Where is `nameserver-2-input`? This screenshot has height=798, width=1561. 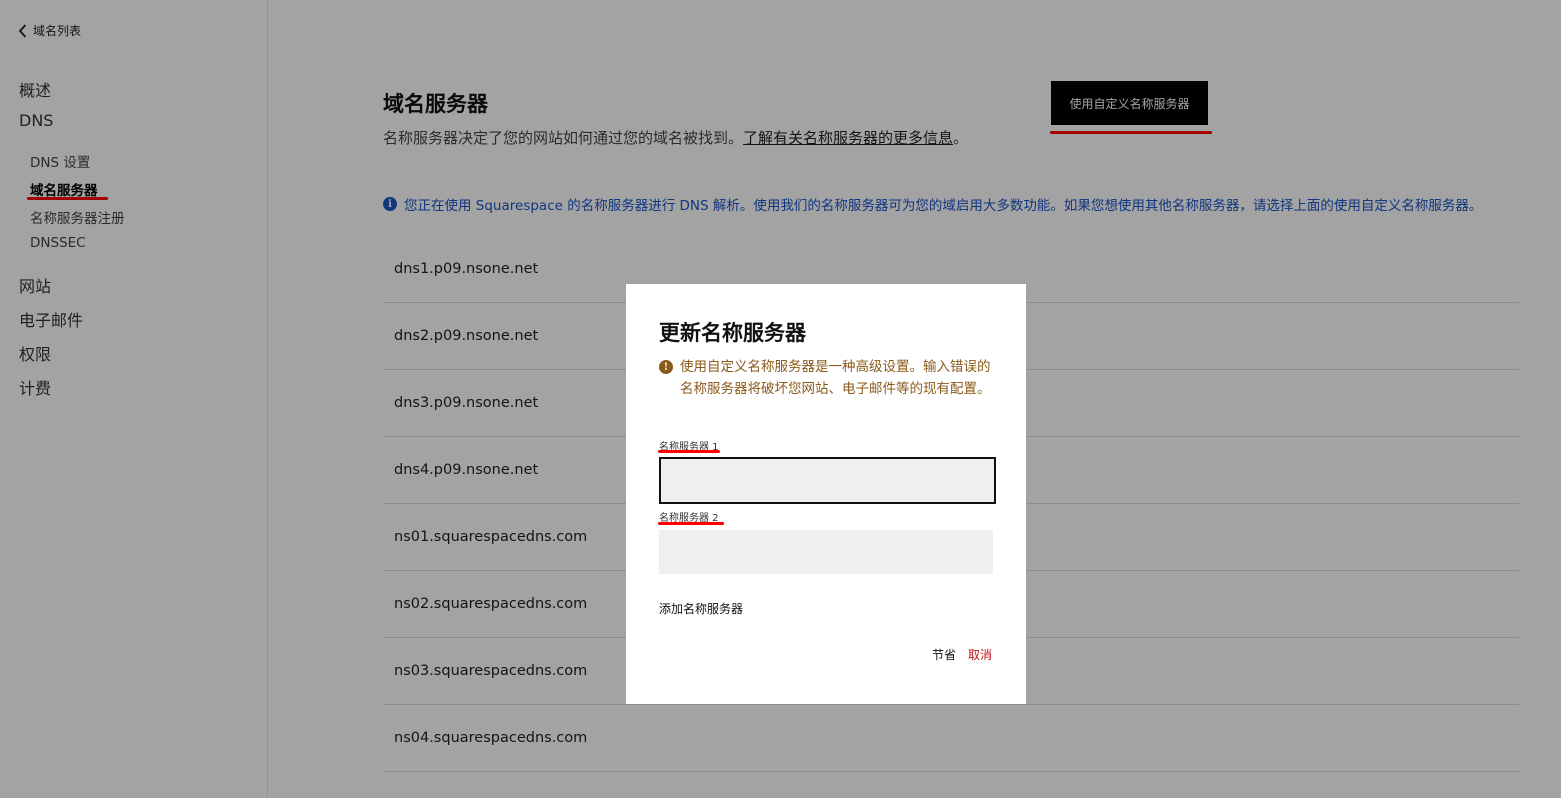 nameserver-2-input is located at coordinates (826, 552).